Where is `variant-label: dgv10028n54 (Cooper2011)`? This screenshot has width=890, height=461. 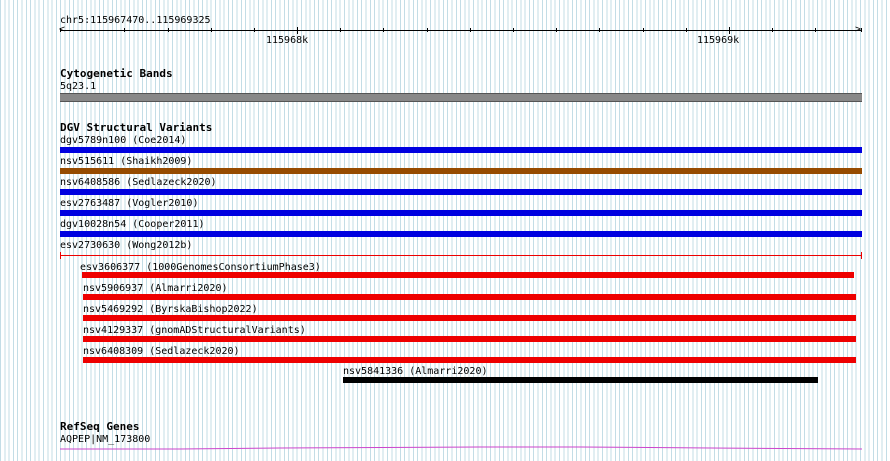 variant-label: dgv10028n54 (Cooper2011) is located at coordinates (132, 224).